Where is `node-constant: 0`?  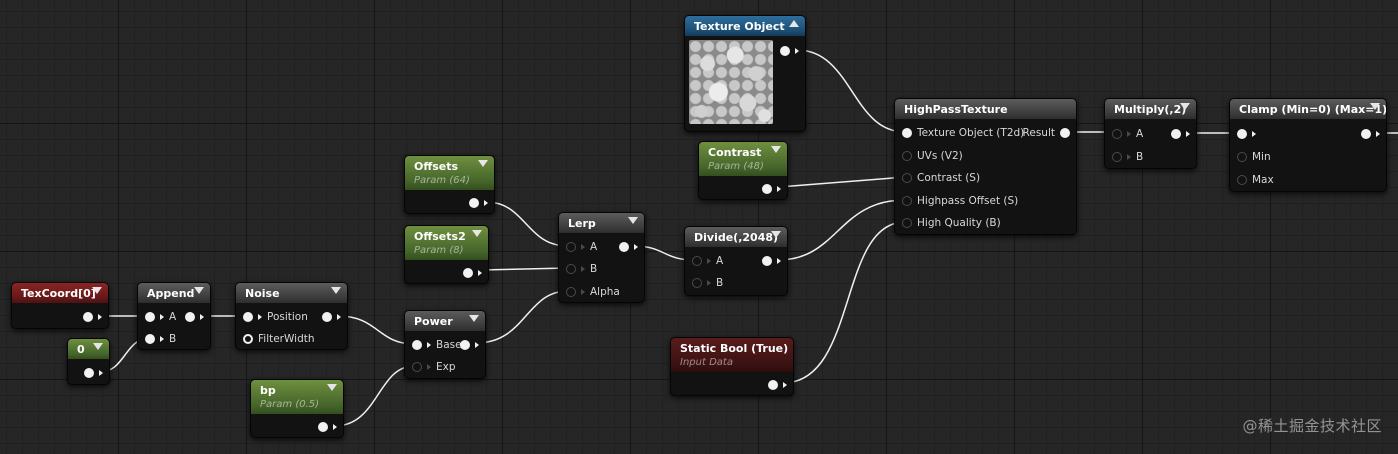
node-constant: 0 is located at coordinates (88, 361).